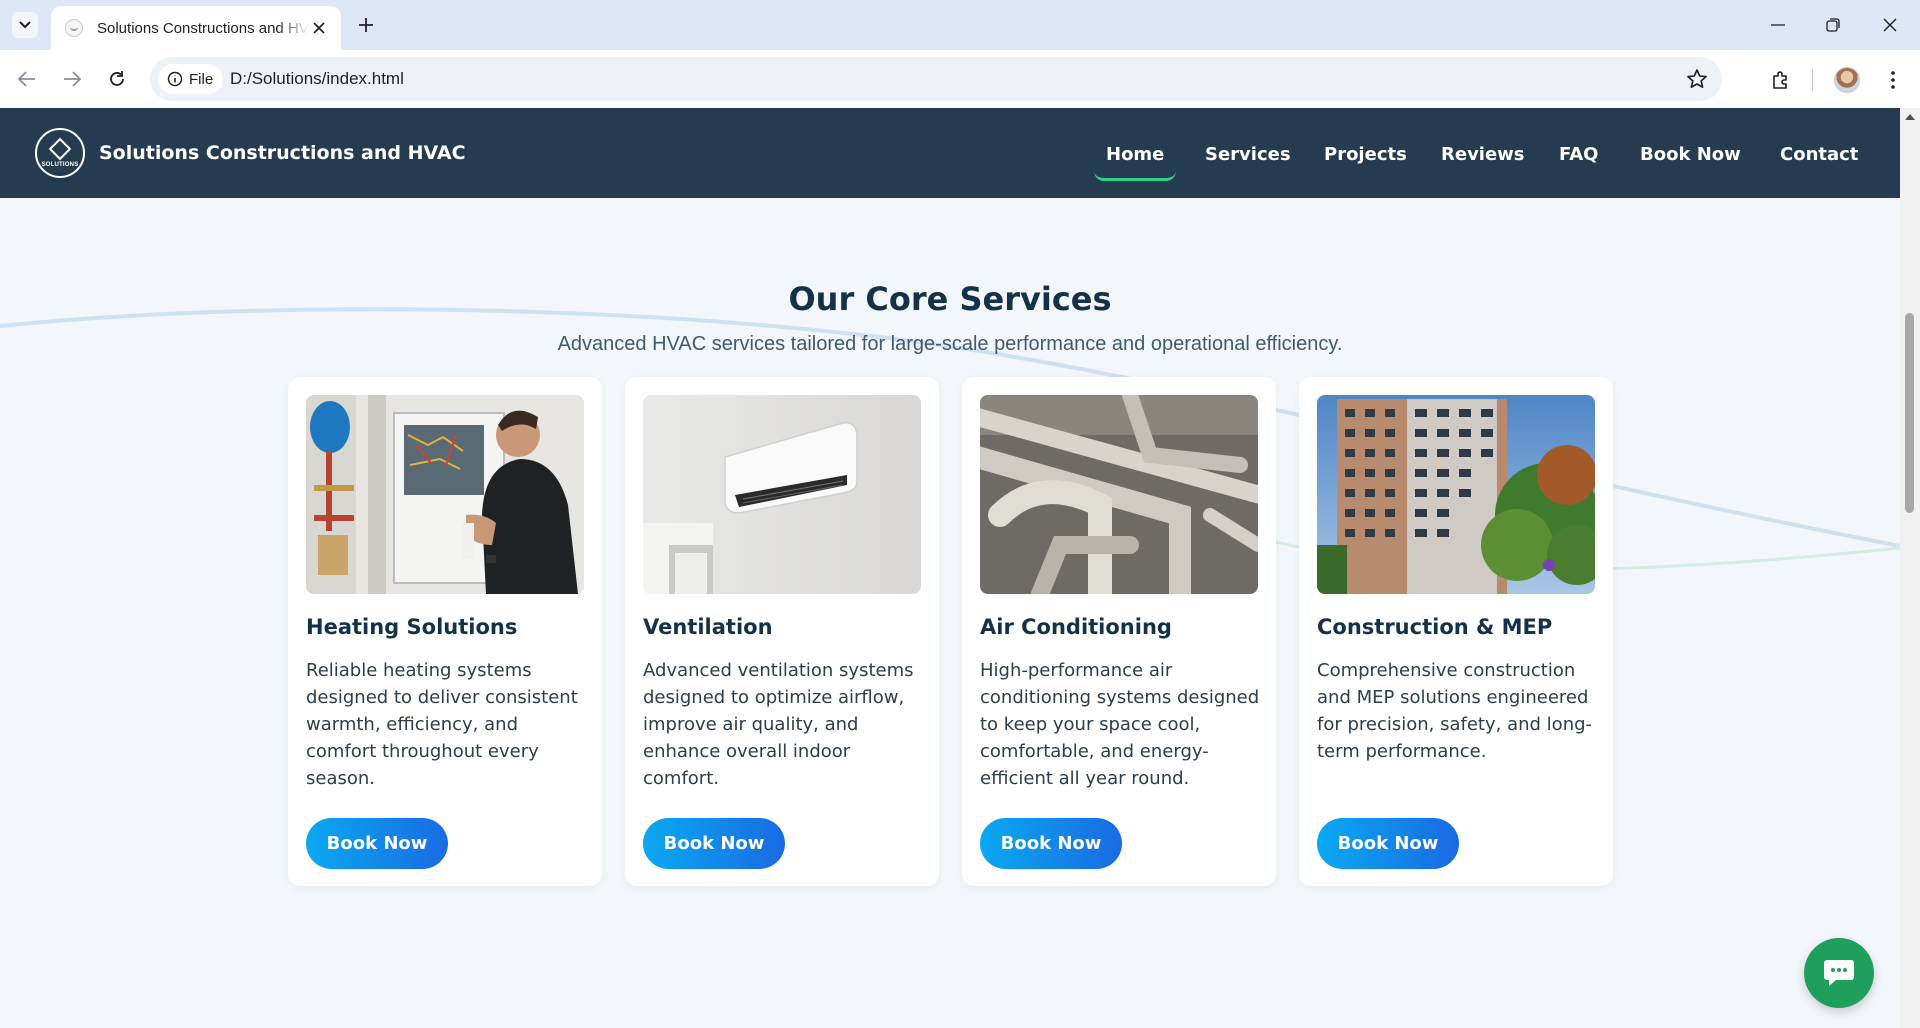  What do you see at coordinates (782, 494) in the screenshot?
I see `ventilation-ac-image` at bounding box center [782, 494].